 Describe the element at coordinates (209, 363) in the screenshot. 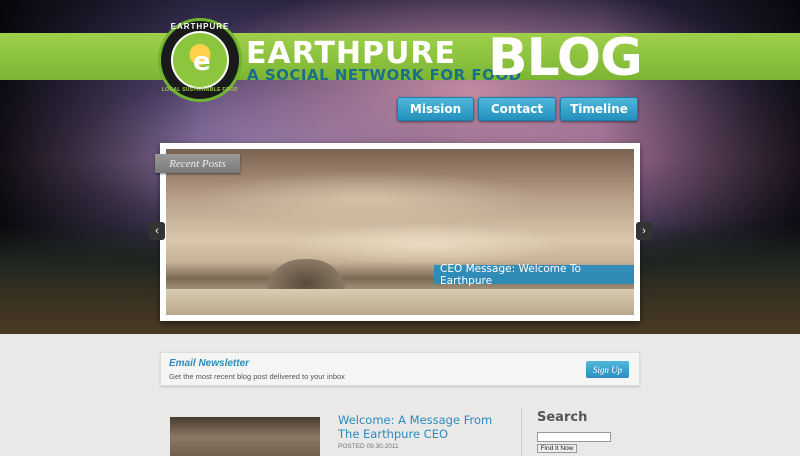

I see `newsletter-title: Email Newsletter` at that location.